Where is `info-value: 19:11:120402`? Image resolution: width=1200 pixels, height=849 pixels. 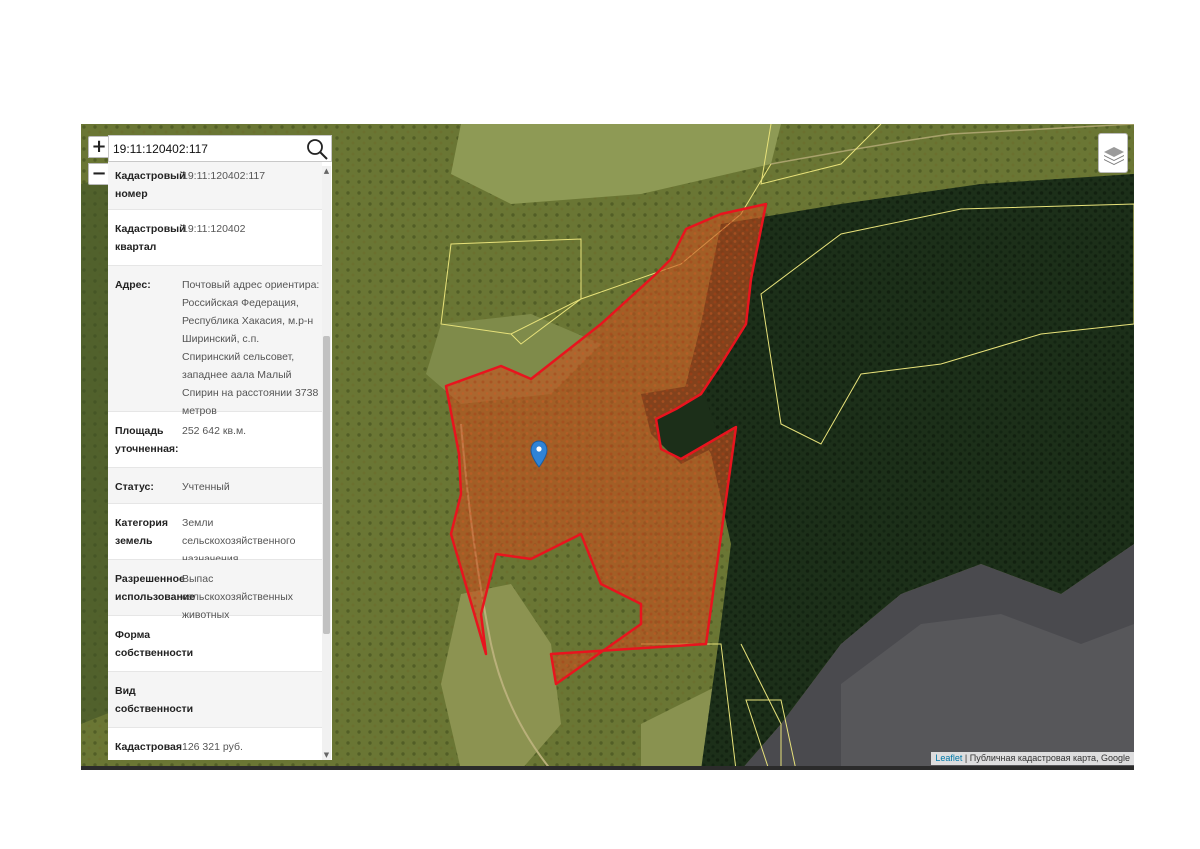
info-value: 19:11:120402 is located at coordinates (214, 229).